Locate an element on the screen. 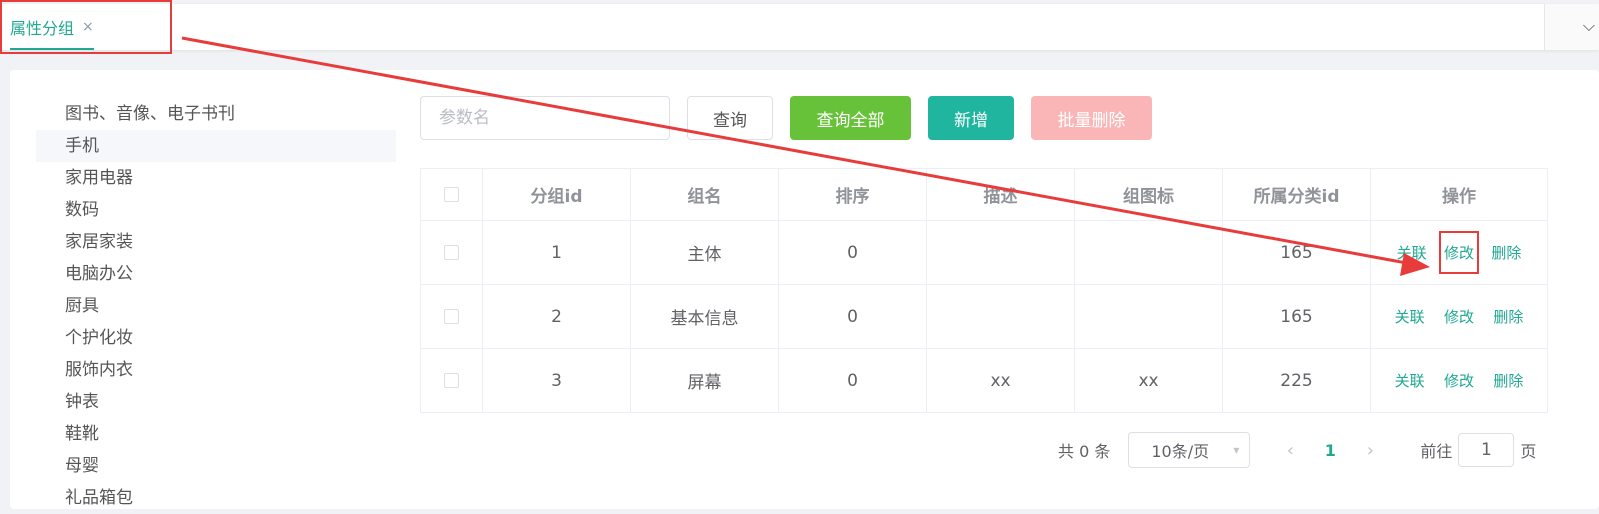 This screenshot has height=514, width=1599. prev-page-icon: ‹ is located at coordinates (1290, 450).